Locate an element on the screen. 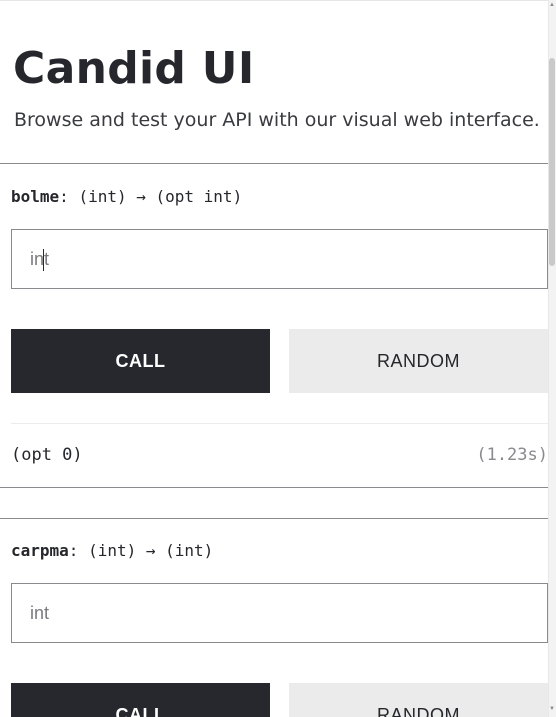  section-divider is located at coordinates (274, 163).